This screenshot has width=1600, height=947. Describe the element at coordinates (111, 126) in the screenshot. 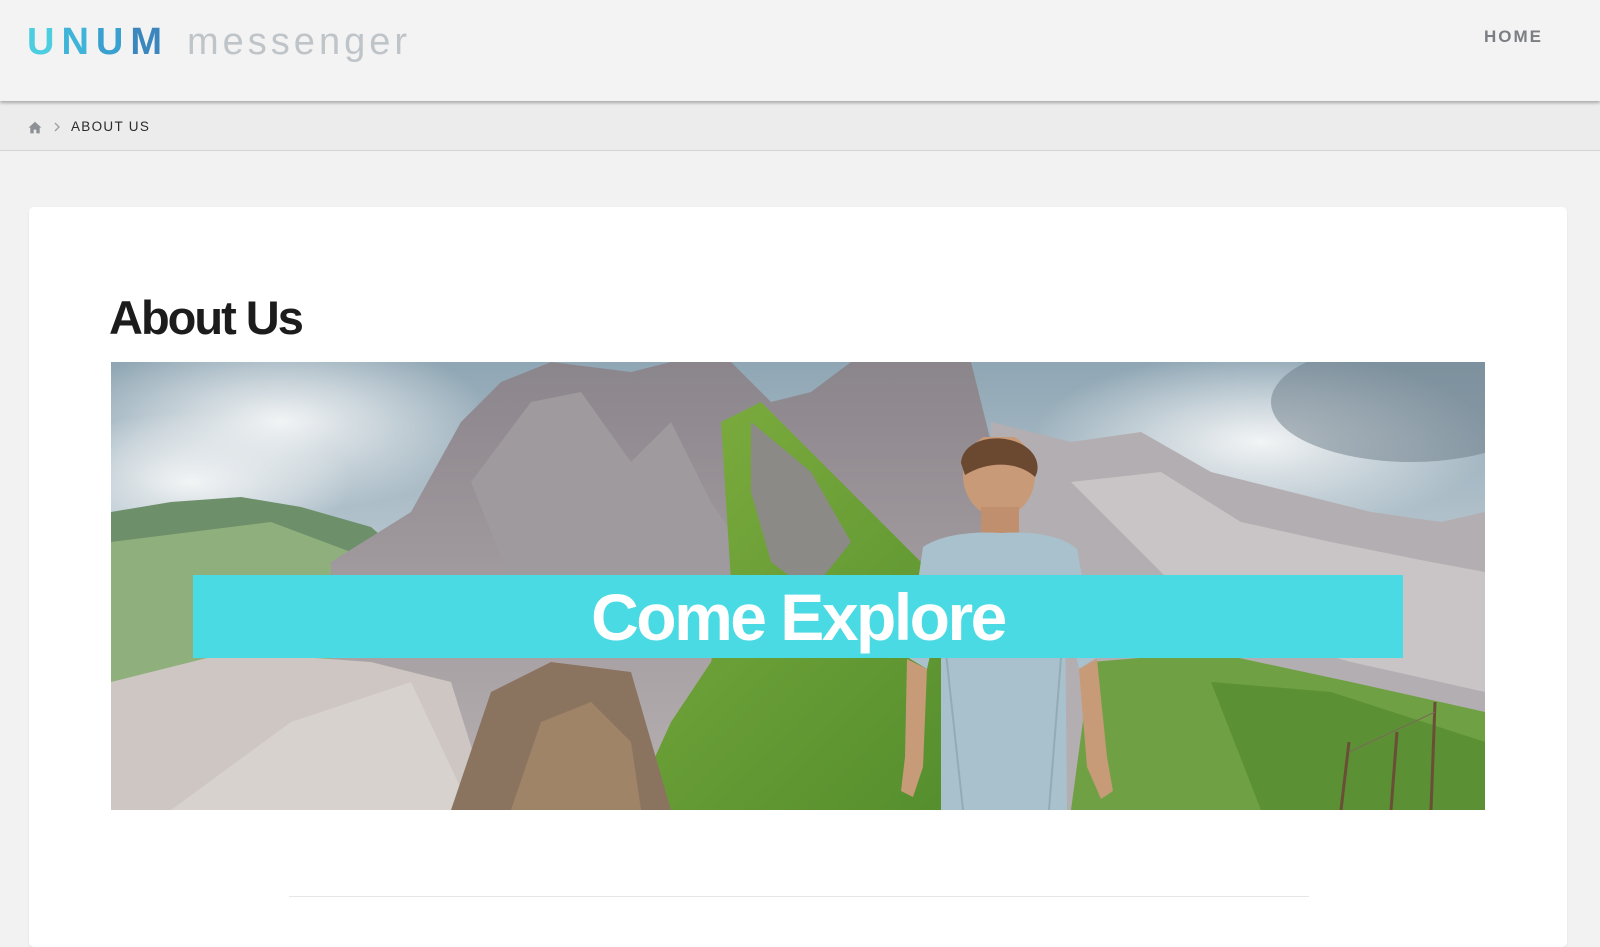

I see `breadcrumb-current: ABOUT US` at that location.